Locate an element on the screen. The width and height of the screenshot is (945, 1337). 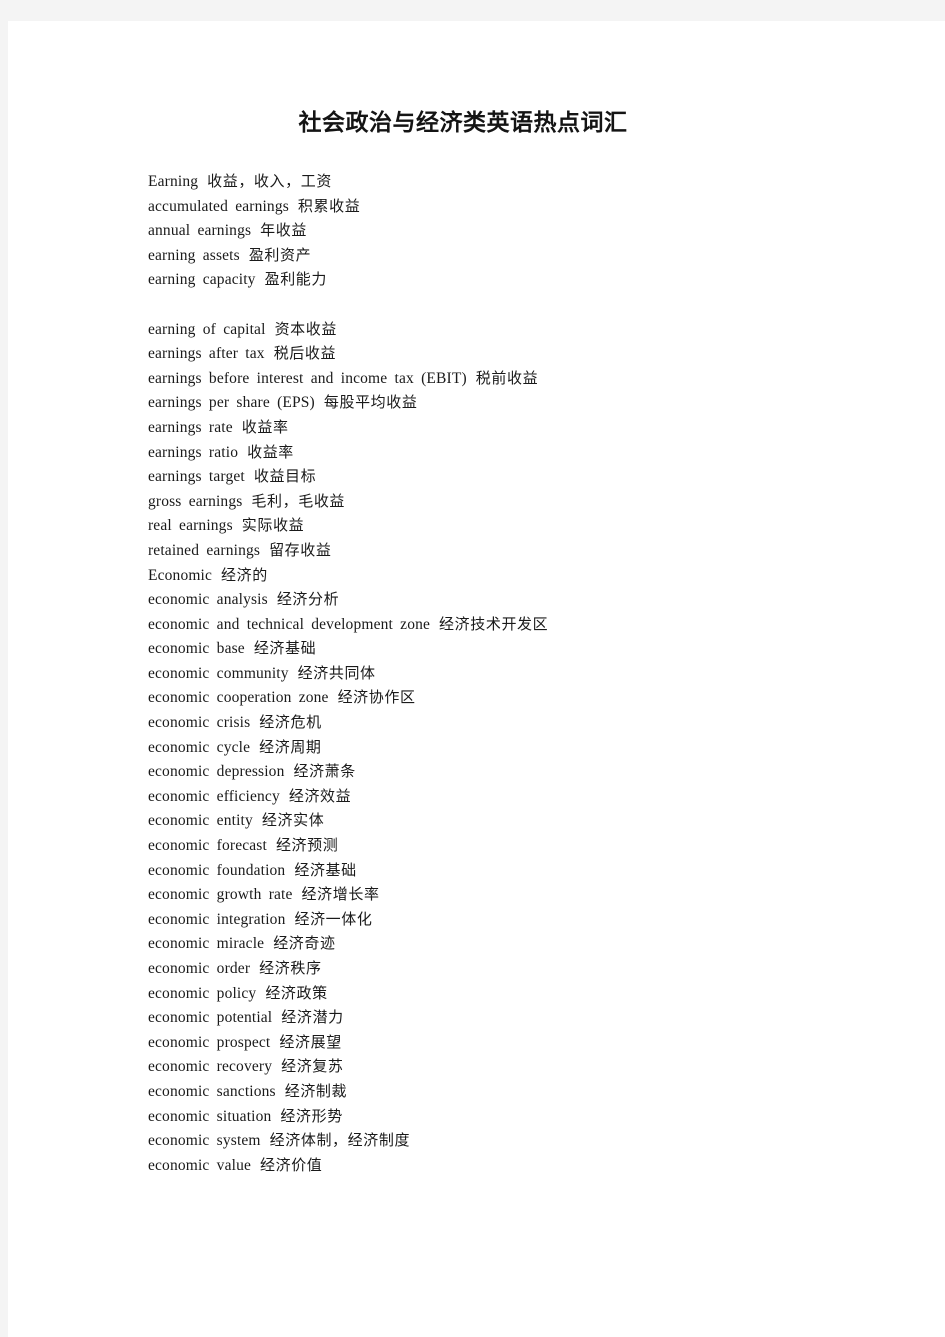
glossary-entry: economic policy 经济政策 is located at coordinates (468, 993).